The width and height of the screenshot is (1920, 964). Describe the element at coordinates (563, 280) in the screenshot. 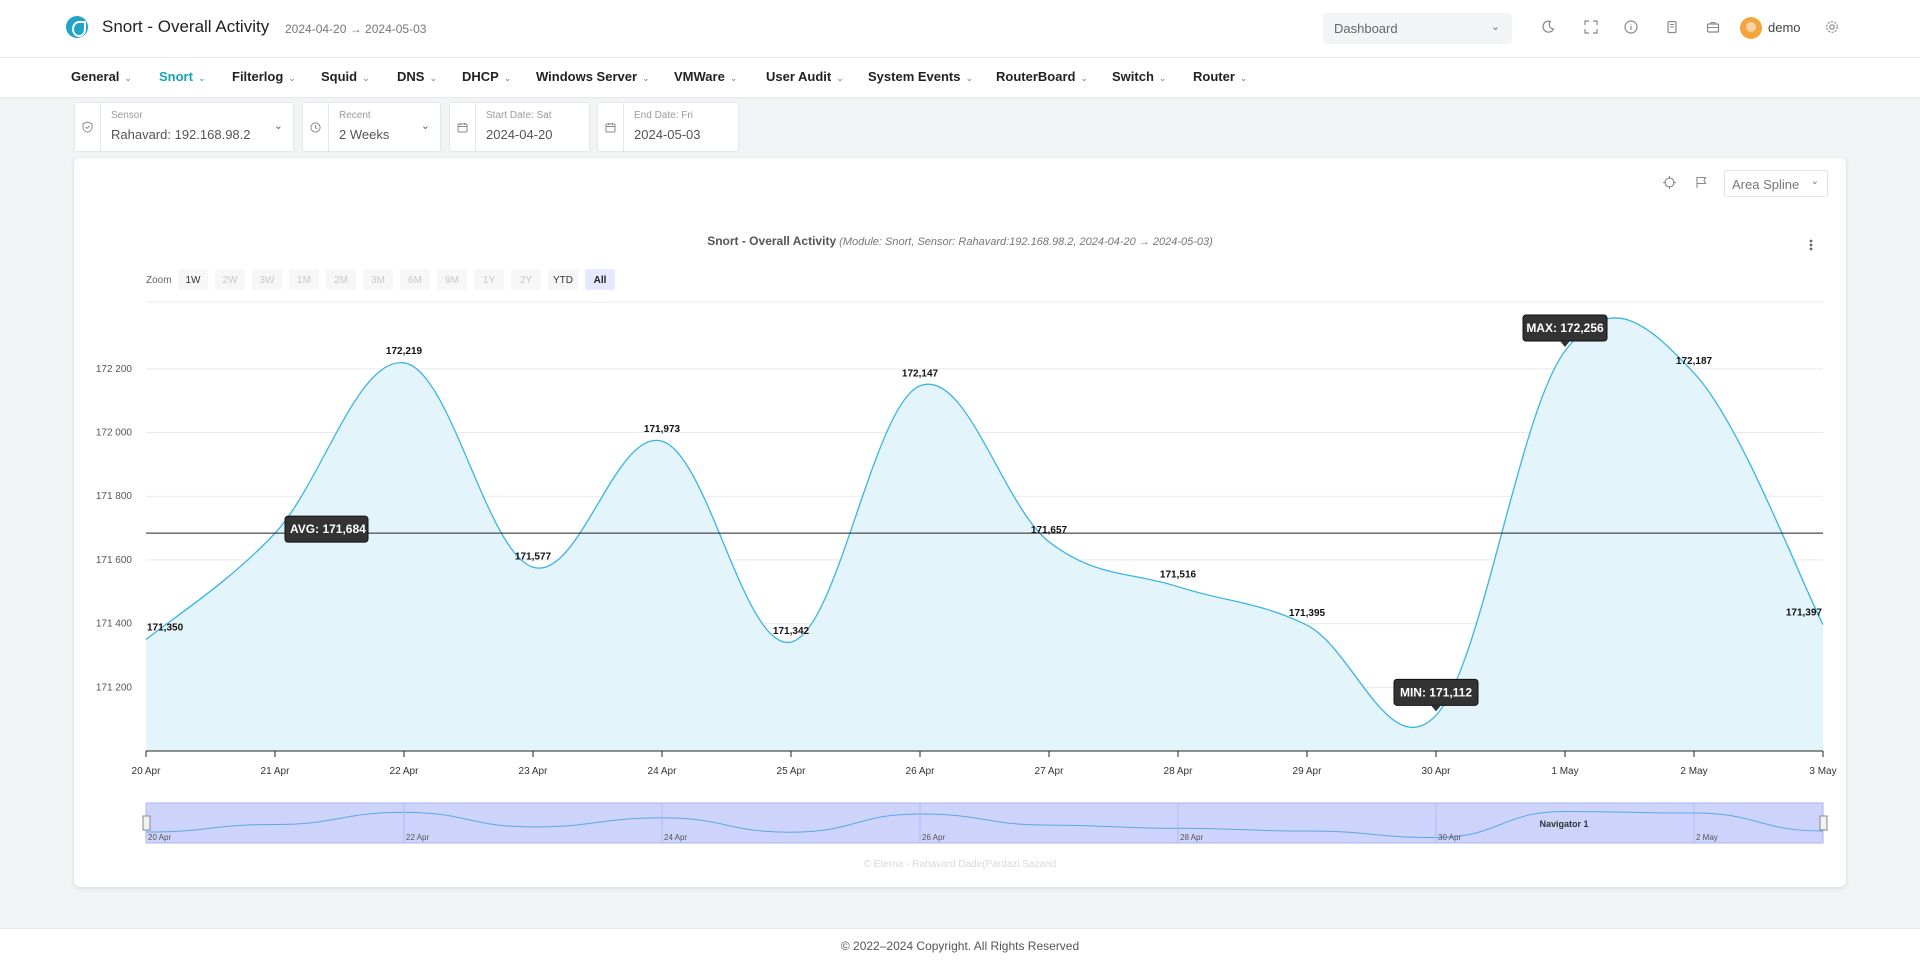

I see `zoom-button-label: YTD` at that location.